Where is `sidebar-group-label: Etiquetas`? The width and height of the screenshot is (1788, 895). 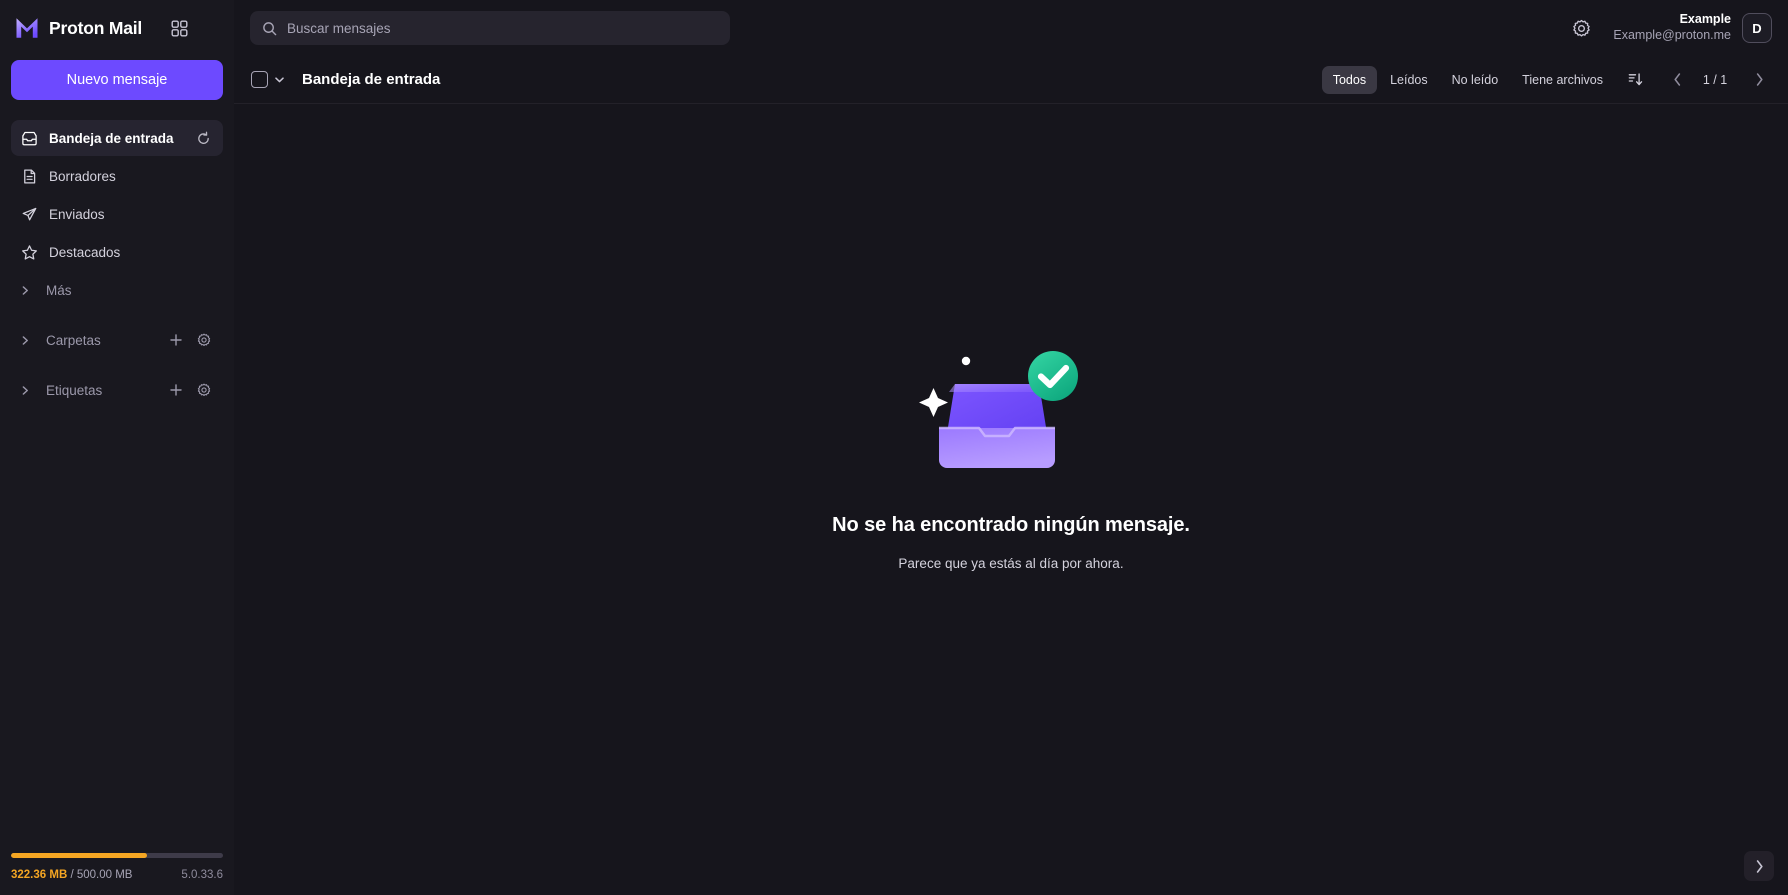 sidebar-group-label: Etiquetas is located at coordinates (74, 390).